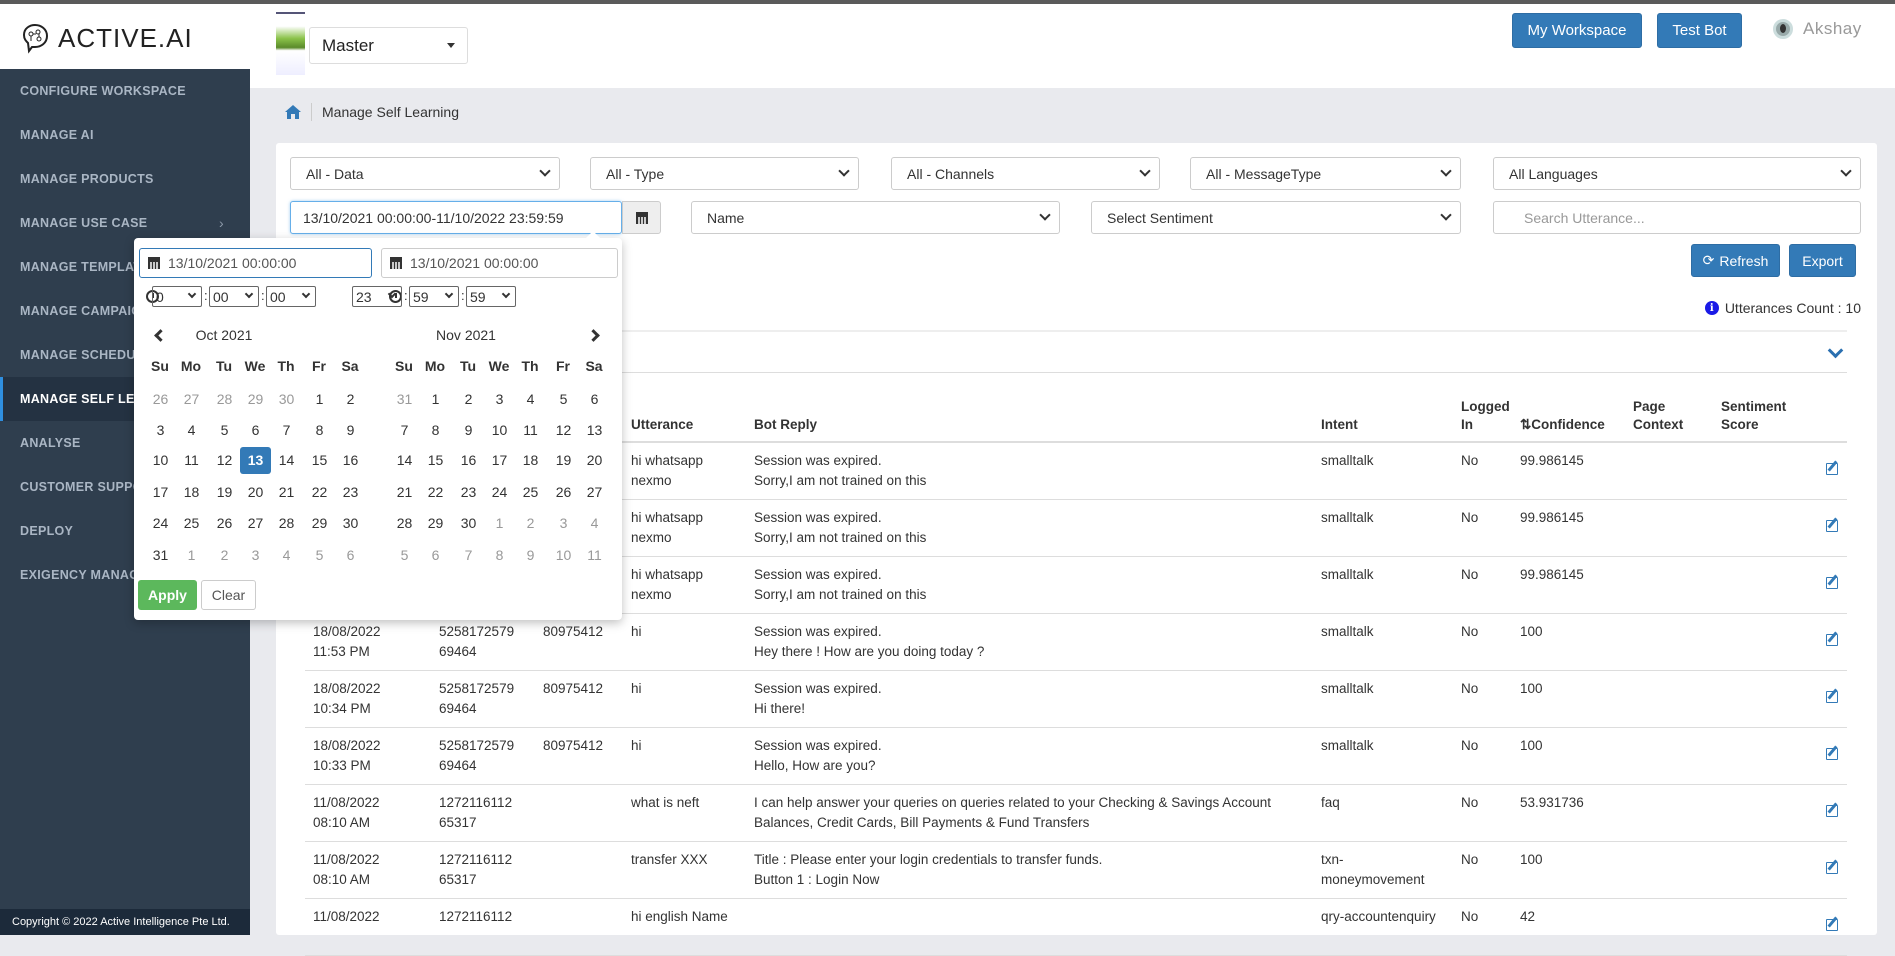  I want to click on next-month-icon, so click(593, 335).